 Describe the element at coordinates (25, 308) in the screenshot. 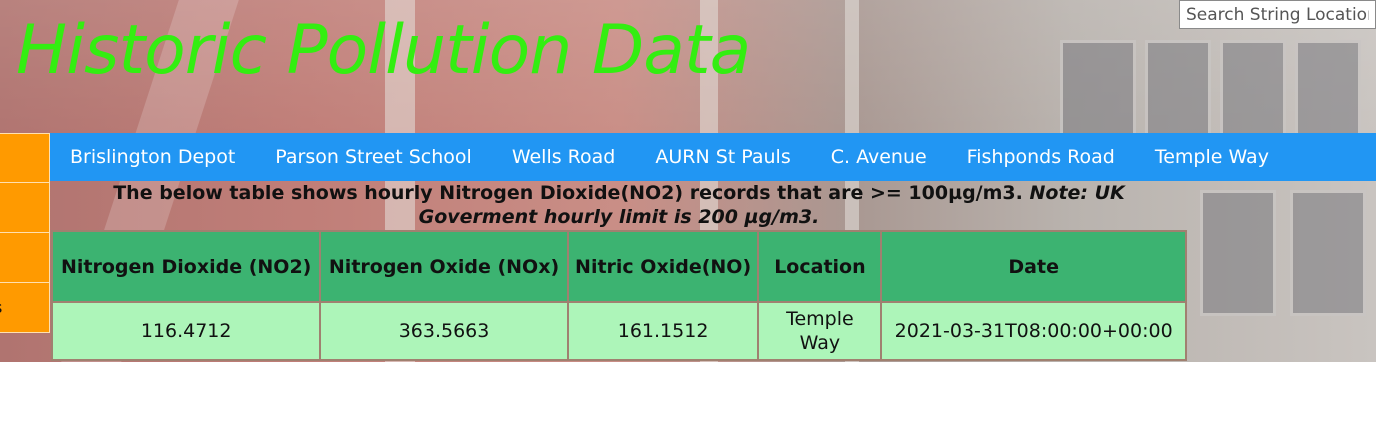

I see `sidebar-item: s` at that location.